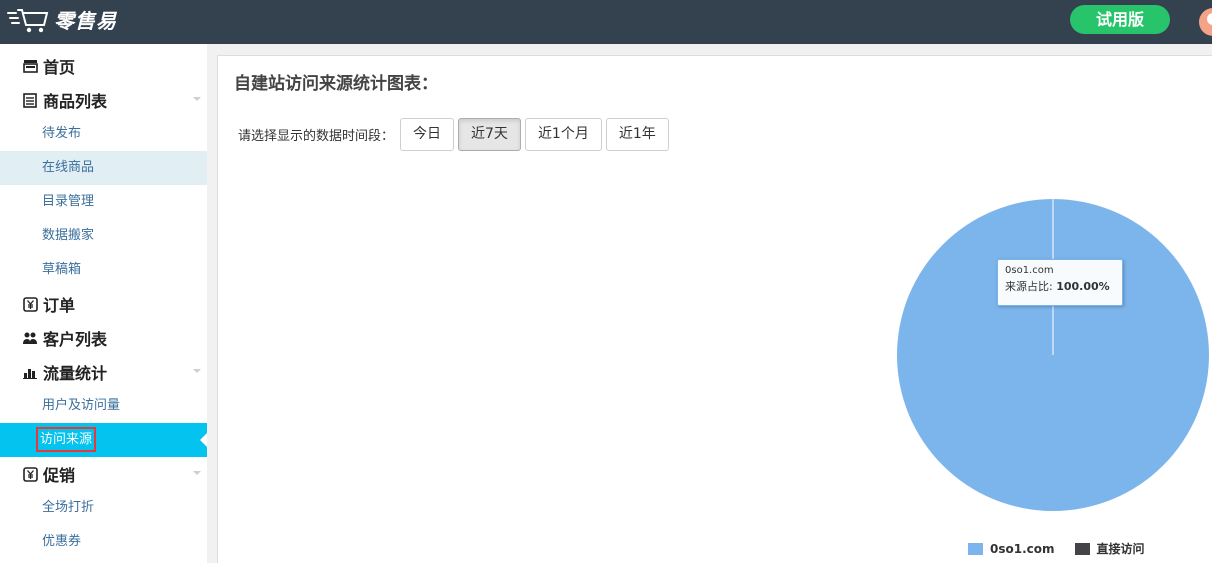 The height and width of the screenshot is (563, 1212). I want to click on sidebar-section-label: 促销, so click(59, 475).